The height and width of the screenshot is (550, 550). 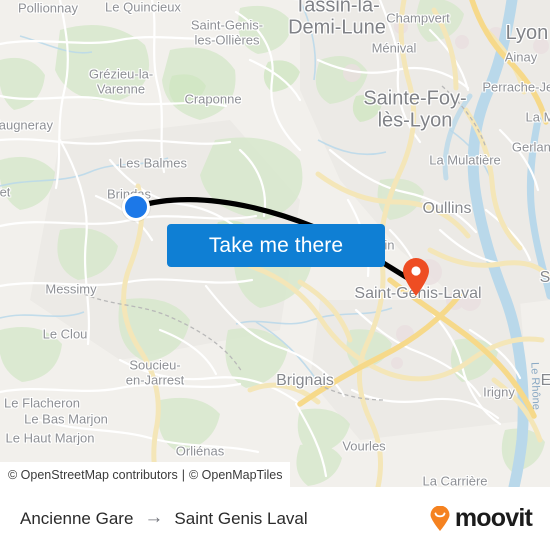 I want to click on take-me-there-button: Take me there, so click(x=276, y=245).